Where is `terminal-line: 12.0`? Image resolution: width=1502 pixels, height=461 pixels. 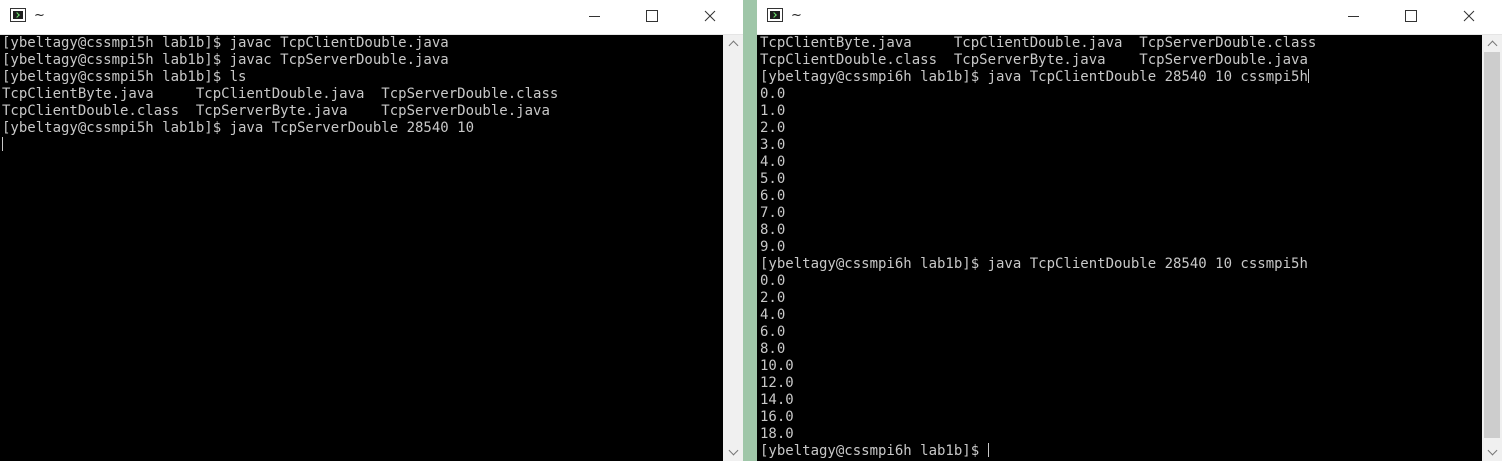 terminal-line: 12.0 is located at coordinates (777, 383).